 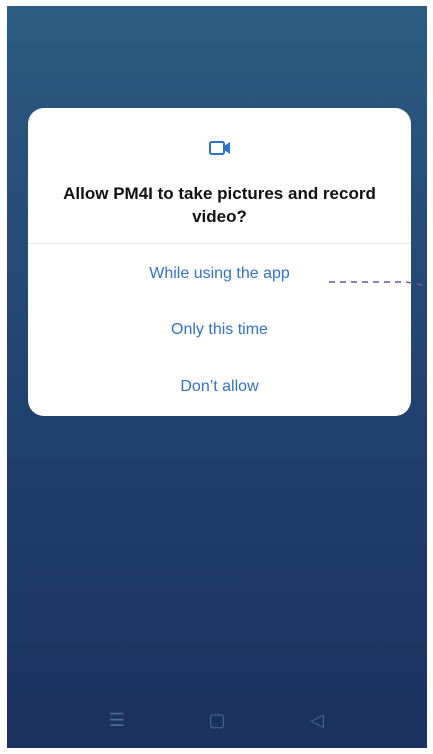 What do you see at coordinates (317, 720) in the screenshot?
I see `back-icon: ◁` at bounding box center [317, 720].